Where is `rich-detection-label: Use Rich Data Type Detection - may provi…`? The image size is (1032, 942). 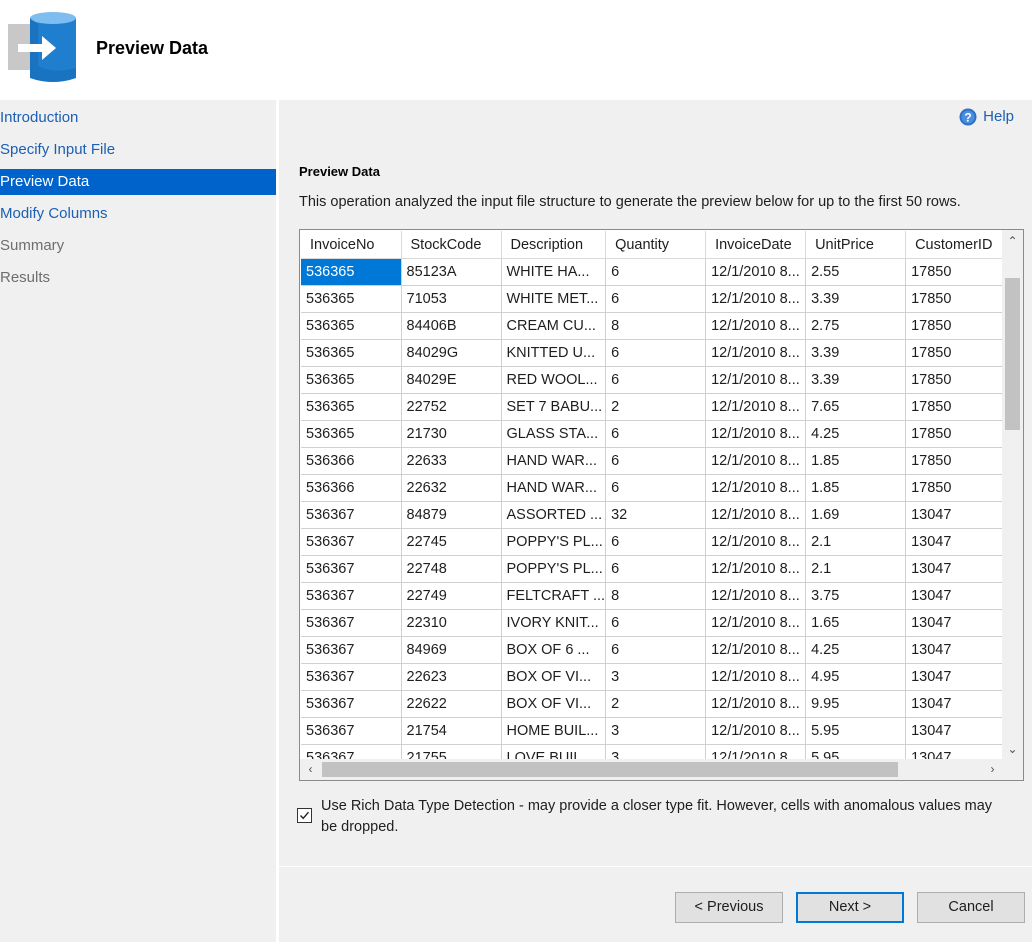
rich-detection-label: Use Rich Data Type Detection - may provi… is located at coordinates (666, 817).